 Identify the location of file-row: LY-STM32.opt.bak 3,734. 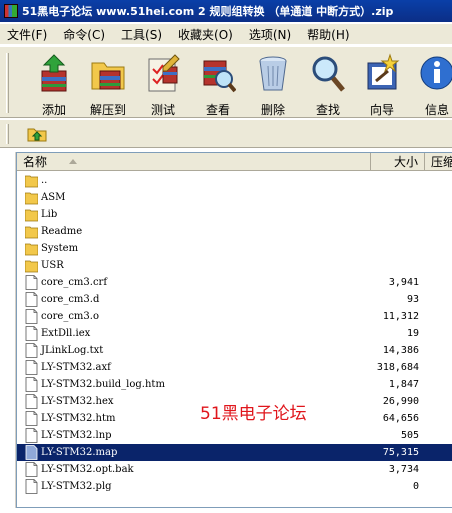
(234, 469).